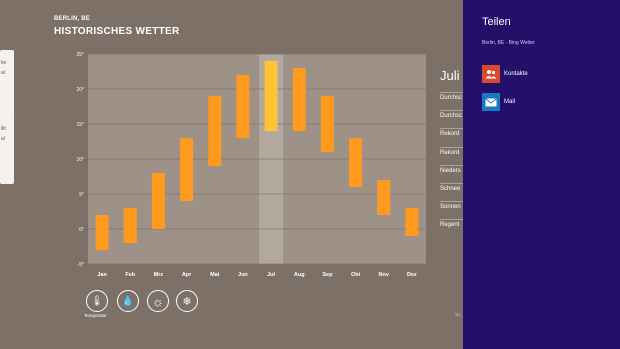  What do you see at coordinates (452, 169) in the screenshot?
I see `detail-row: Nieders` at bounding box center [452, 169].